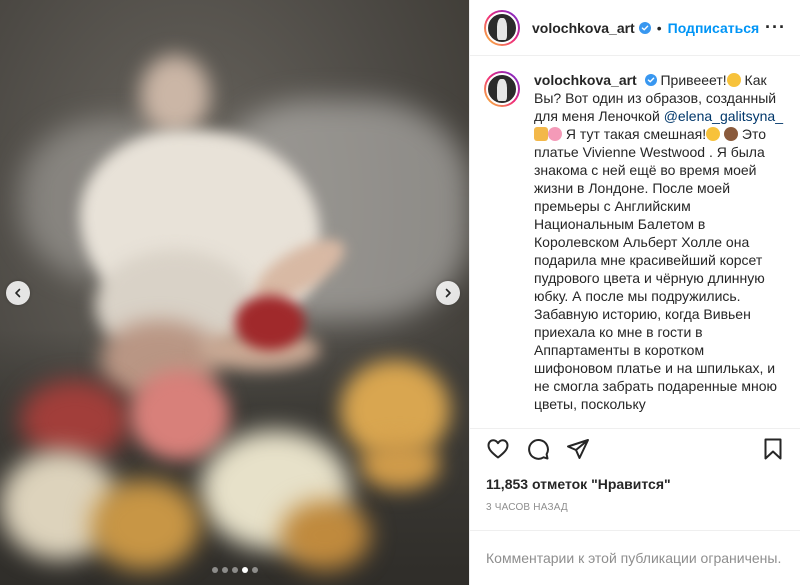 The image size is (800, 585). I want to click on post-header: volochkova_art • Подписаться ···, so click(635, 28).